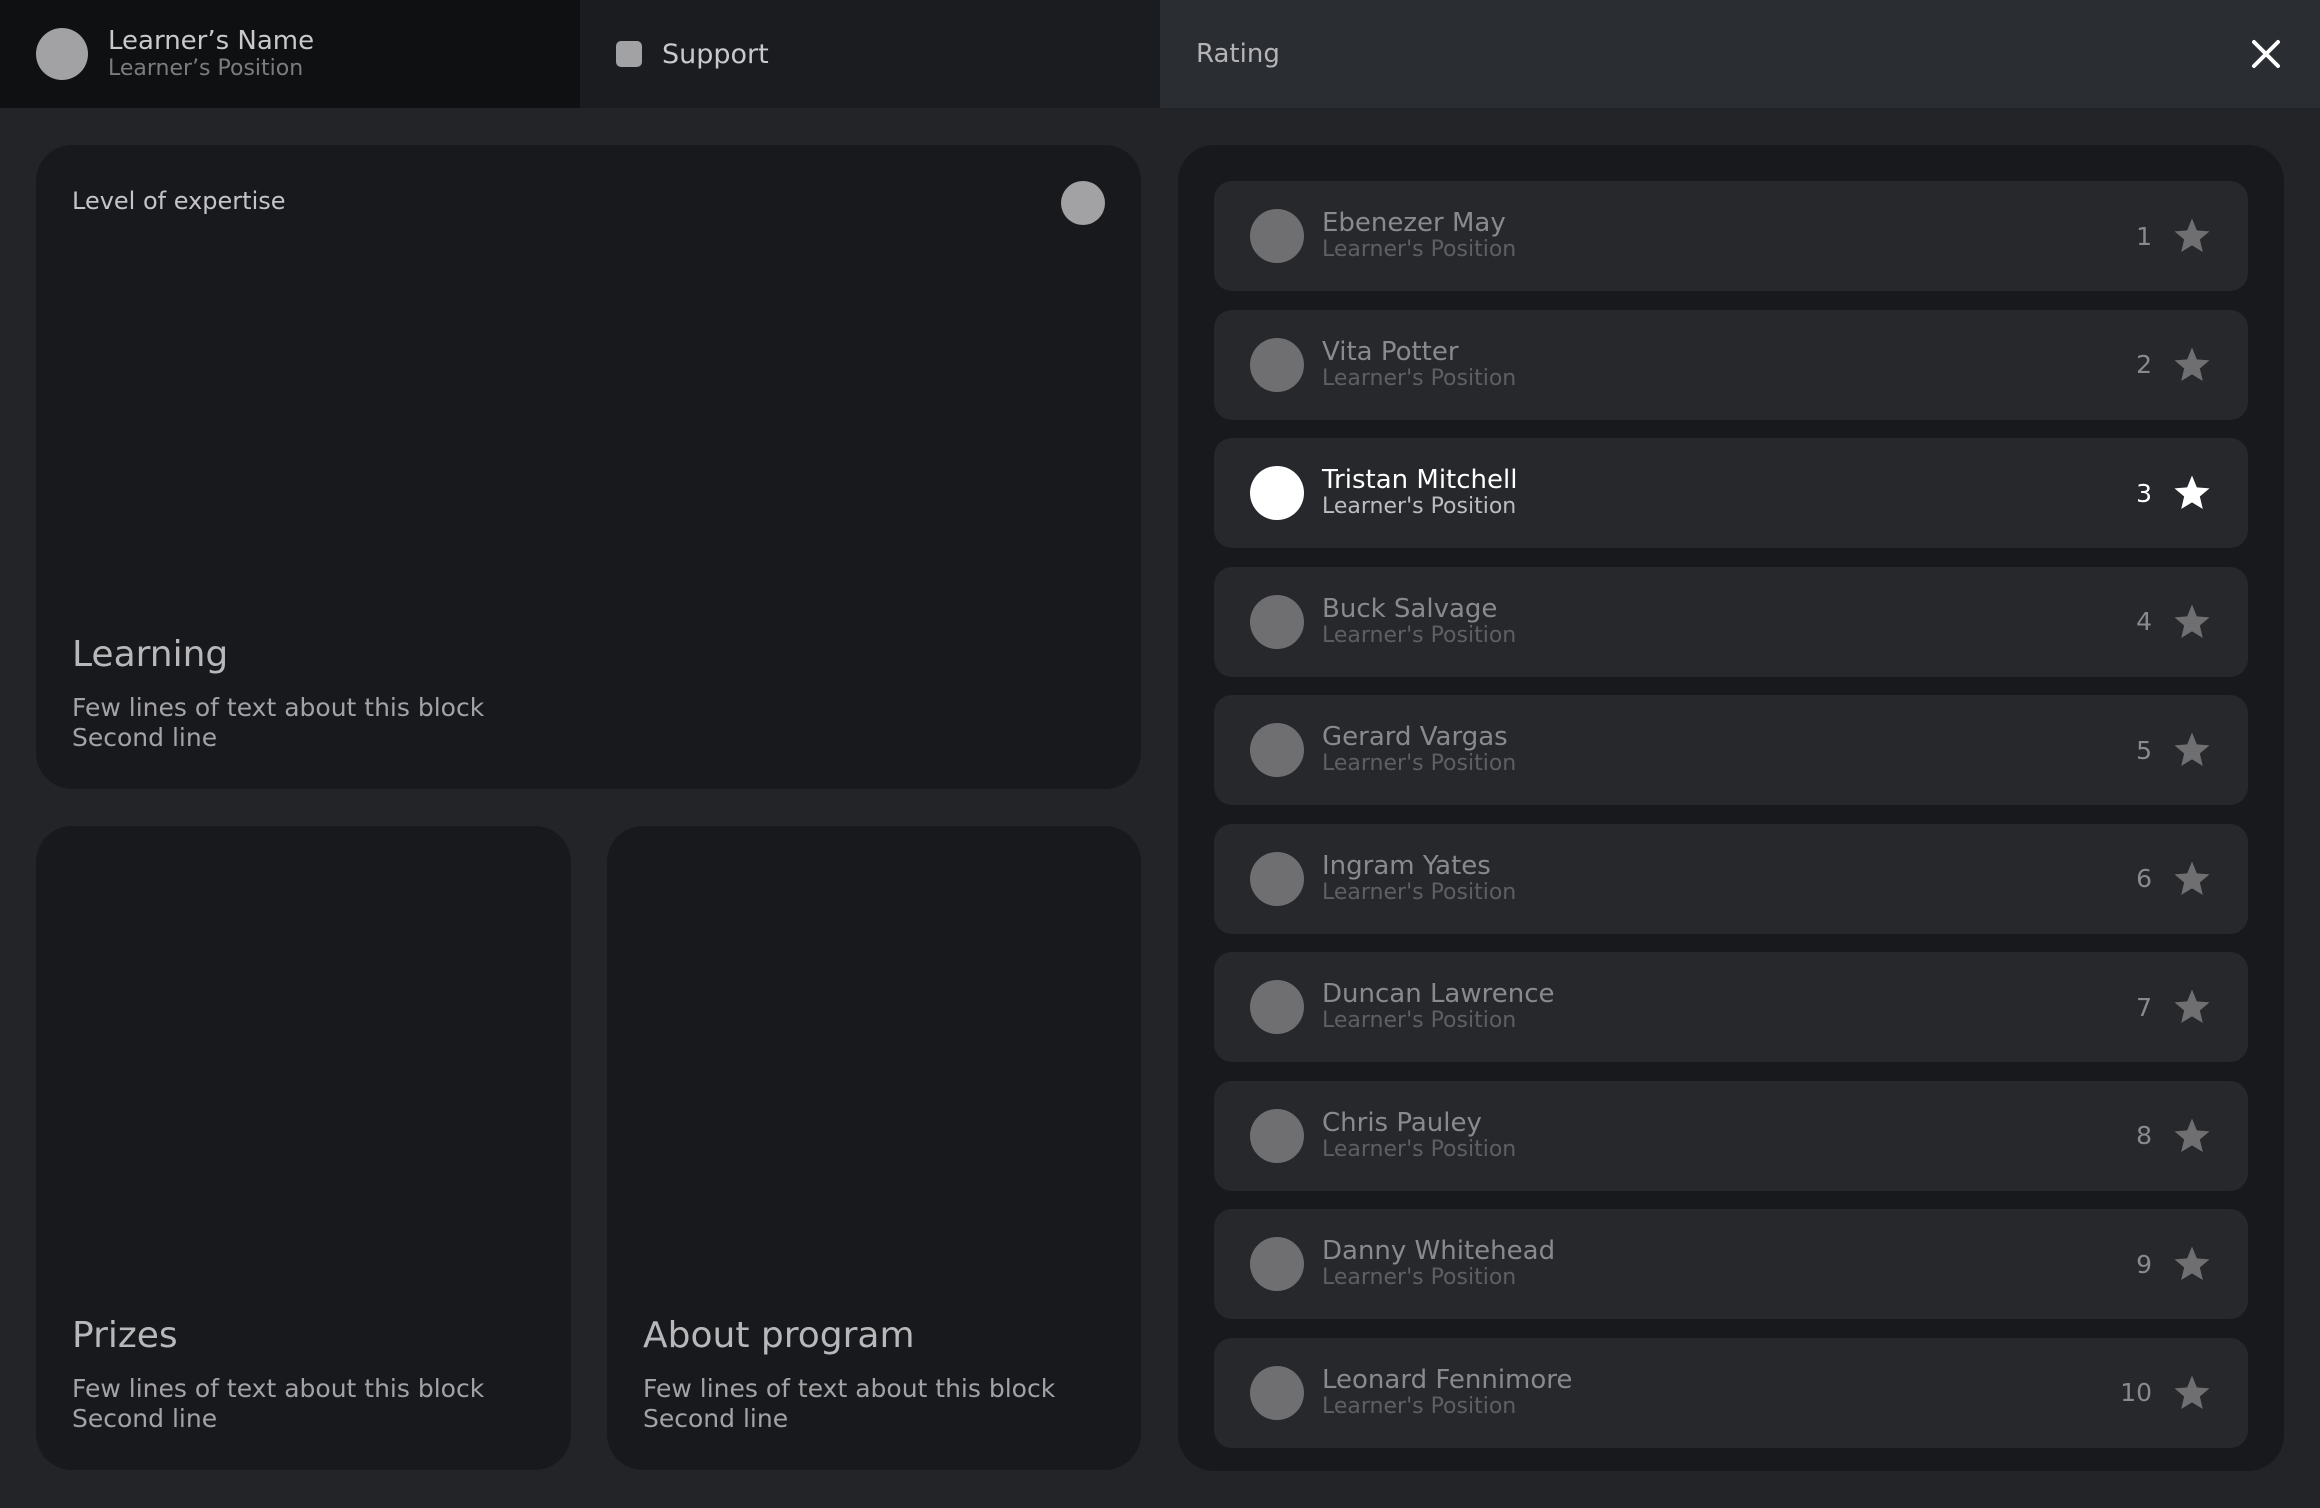  I want to click on rating-row: Vita Potter Learner's Position 2, so click(1731, 364).